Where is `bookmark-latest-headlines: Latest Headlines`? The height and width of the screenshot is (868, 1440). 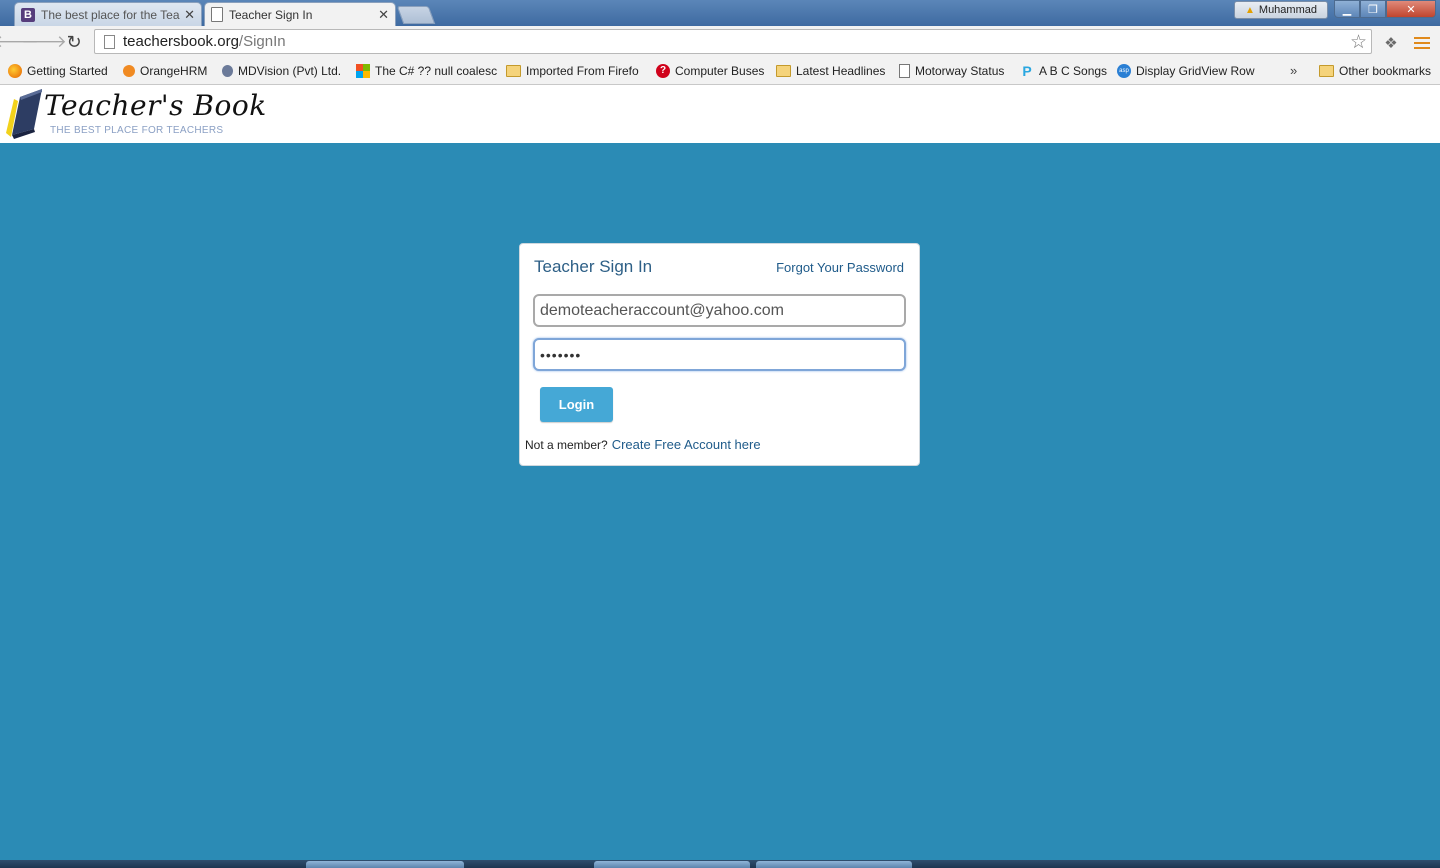 bookmark-latest-headlines: Latest Headlines is located at coordinates (830, 71).